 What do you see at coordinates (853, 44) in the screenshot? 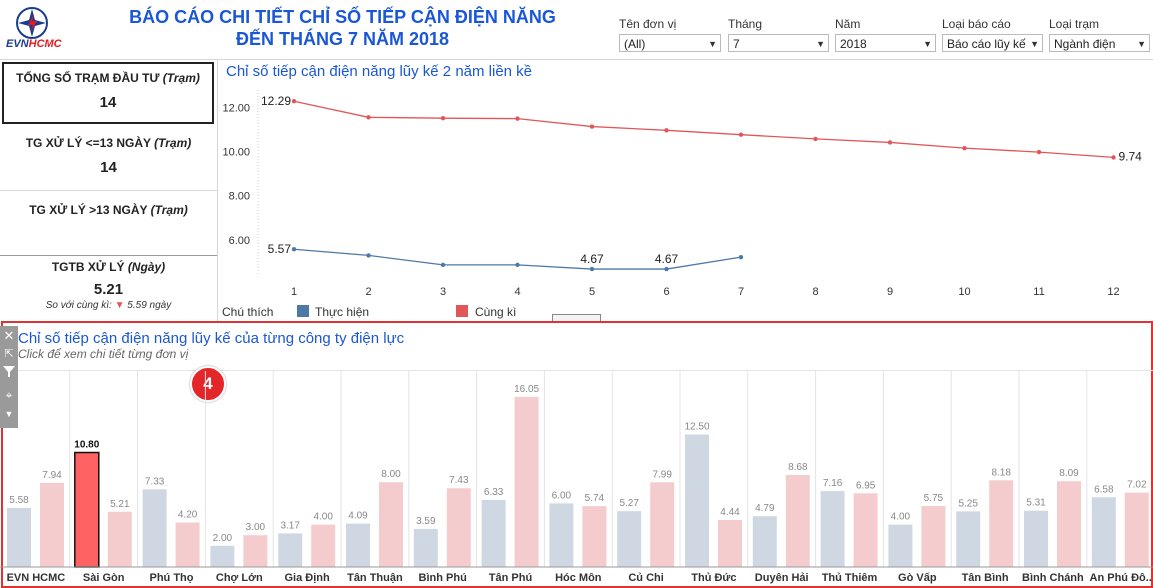
I see `filter-year-value: 2018` at bounding box center [853, 44].